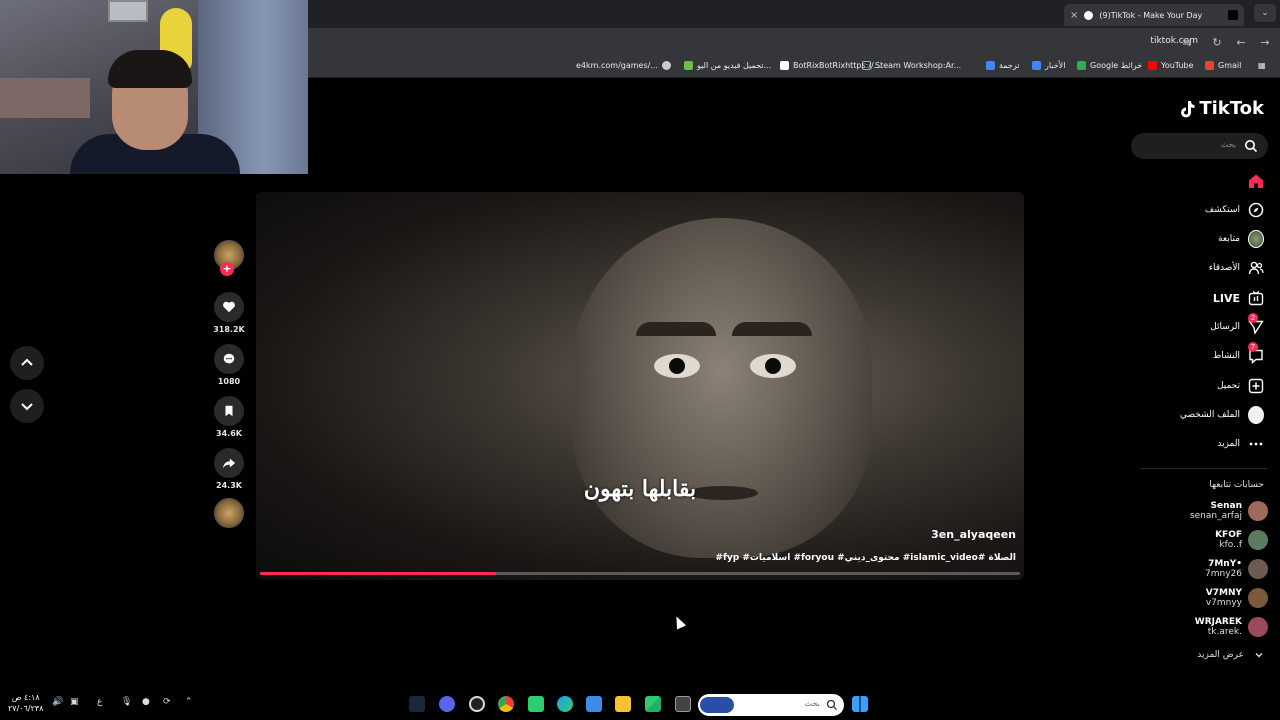 This screenshot has height=720, width=1280. What do you see at coordinates (653, 704) in the screenshot?
I see `xbox-taskbar-icon` at bounding box center [653, 704].